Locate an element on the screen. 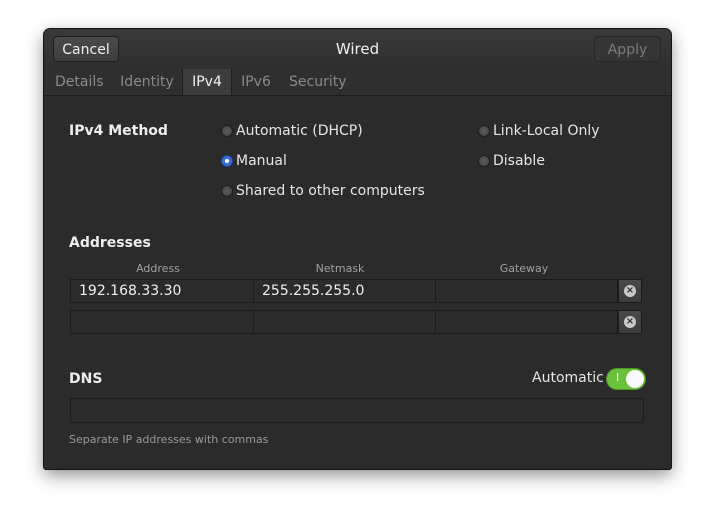 This screenshot has height=530, width=715. radio-label: Manual is located at coordinates (261, 161).